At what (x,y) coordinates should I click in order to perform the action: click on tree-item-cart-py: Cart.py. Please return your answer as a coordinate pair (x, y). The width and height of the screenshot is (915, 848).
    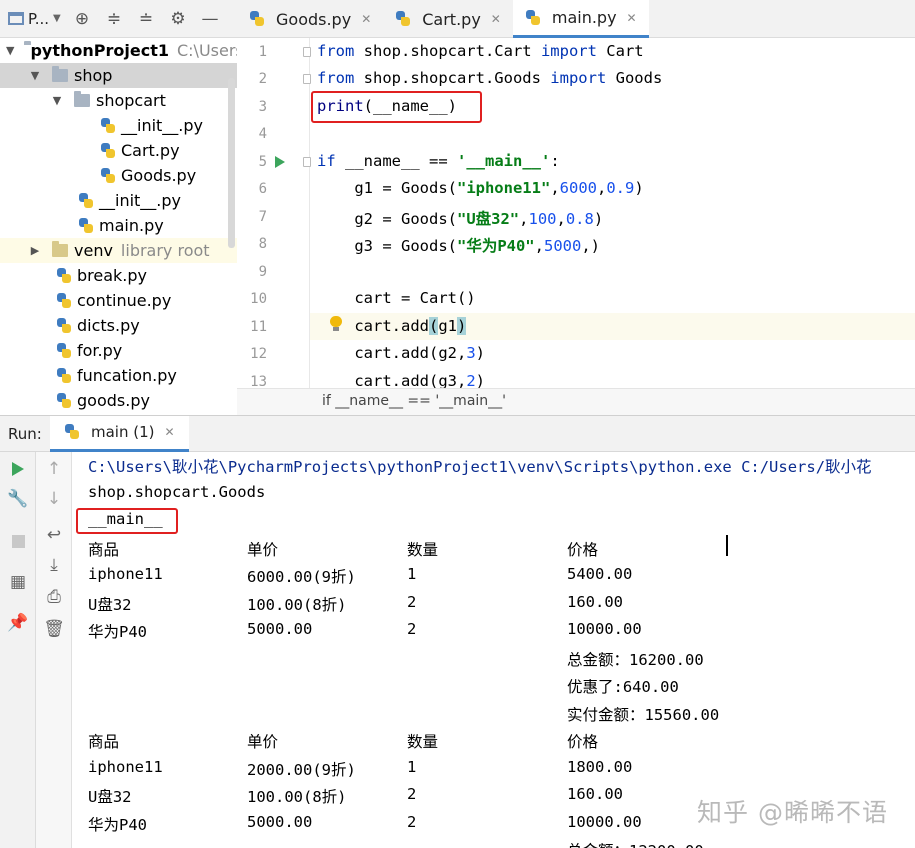
    Looking at the image, I should click on (118, 150).